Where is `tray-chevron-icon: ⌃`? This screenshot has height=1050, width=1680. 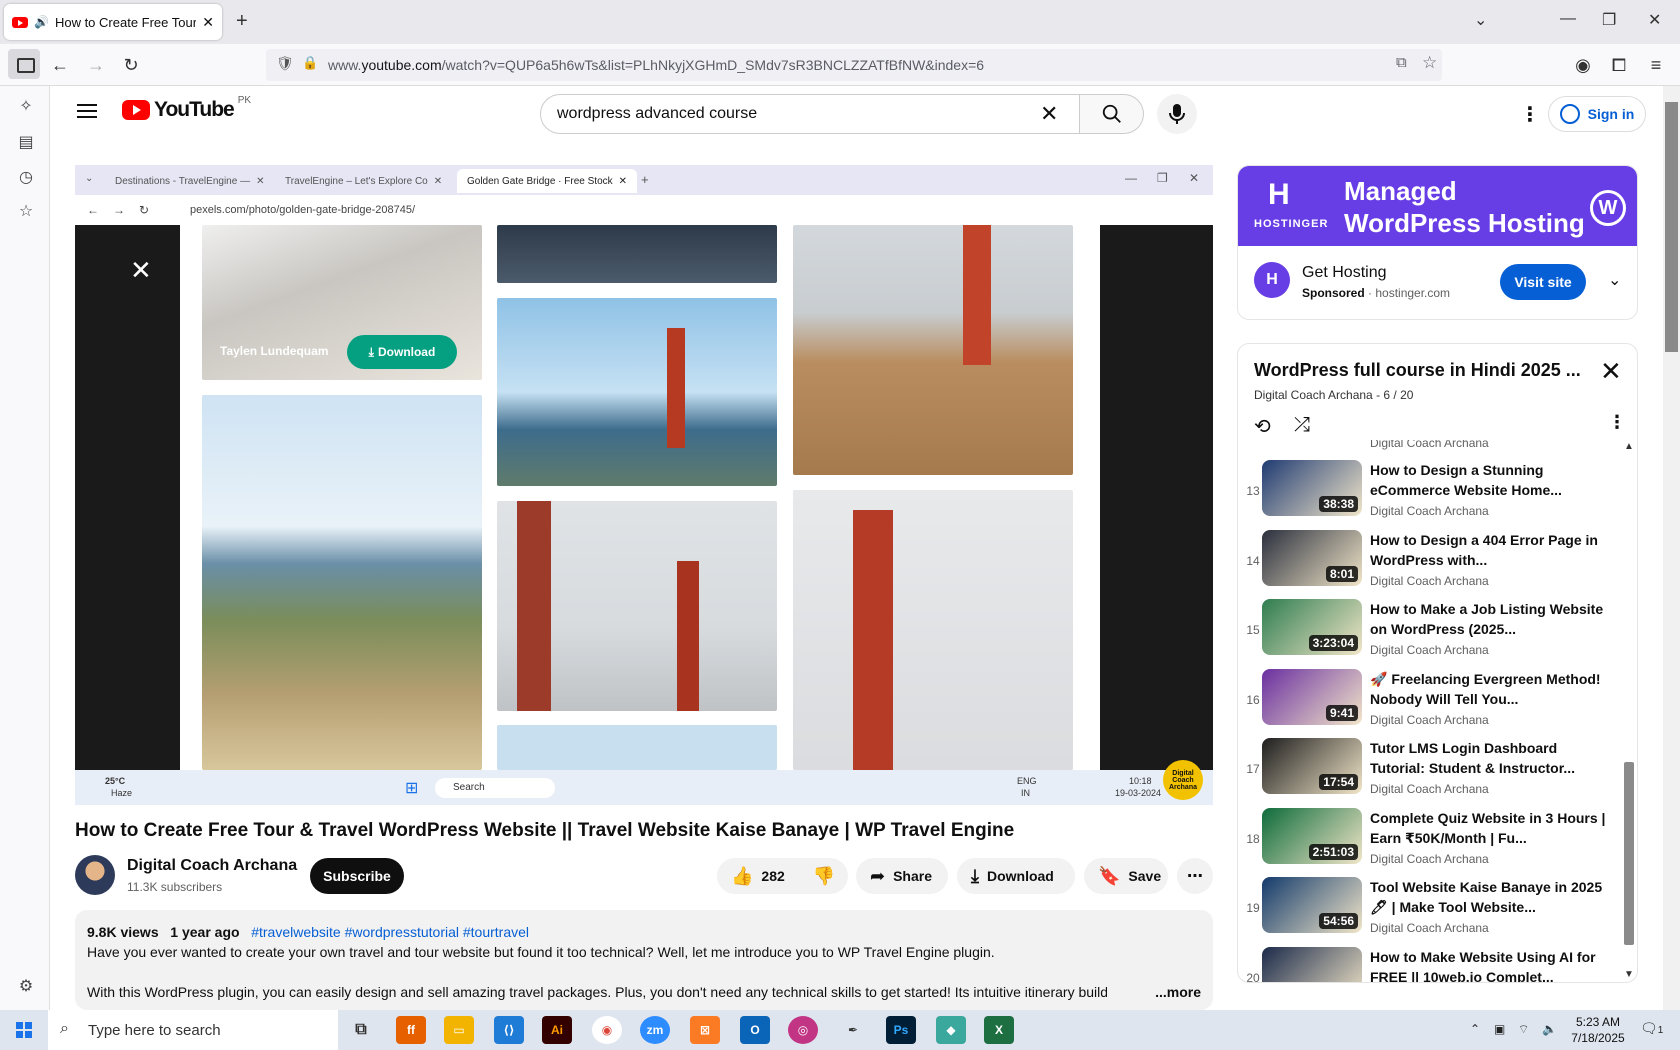
tray-chevron-icon: ⌃ is located at coordinates (1475, 1029).